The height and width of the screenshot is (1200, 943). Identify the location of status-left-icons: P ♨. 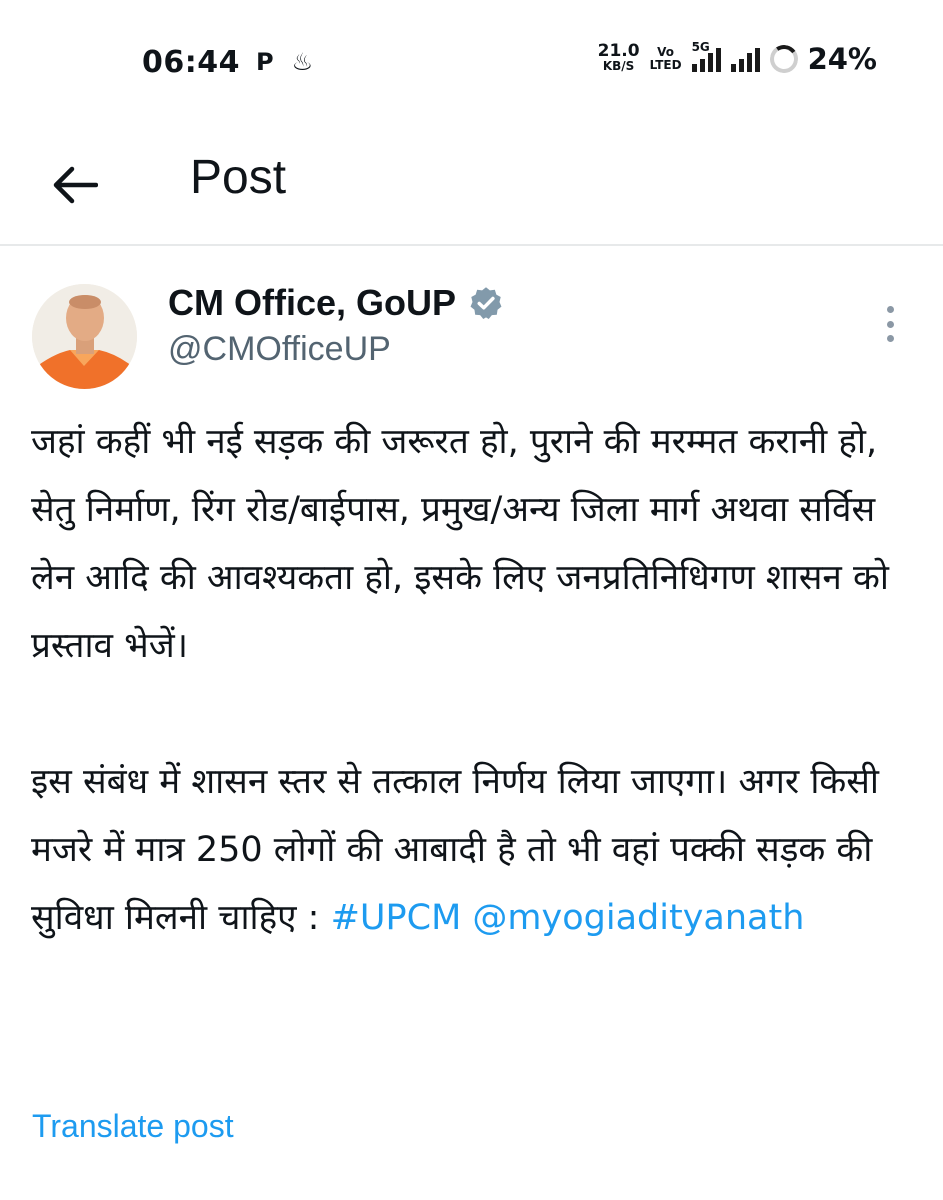
(284, 62).